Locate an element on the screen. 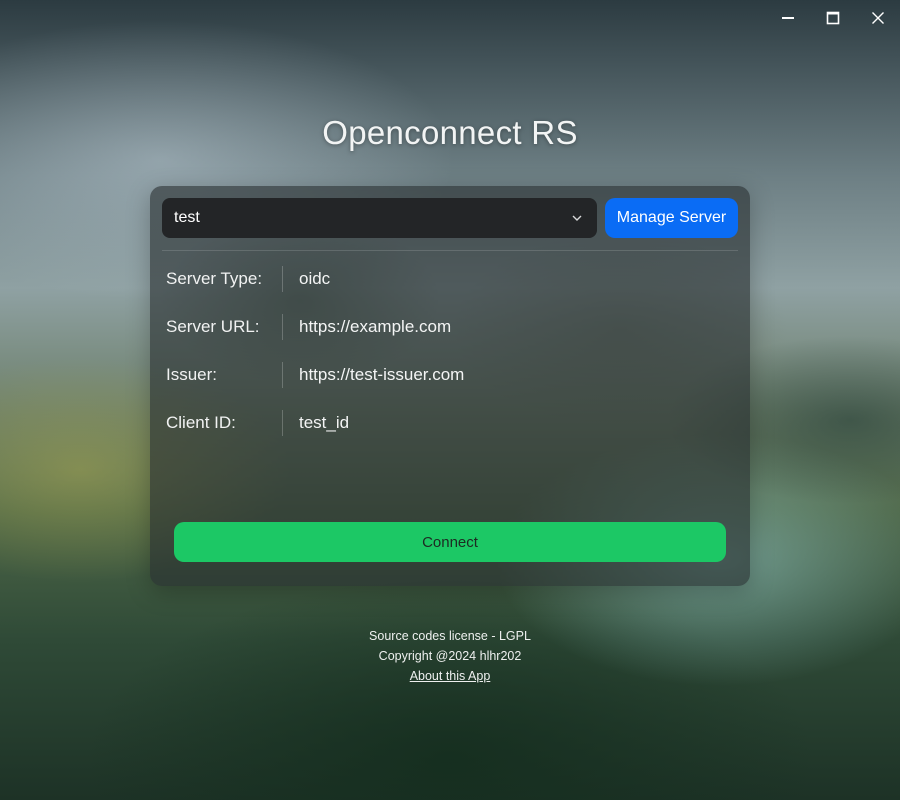  detail-value: https://test-issuer.com is located at coordinates (382, 374).